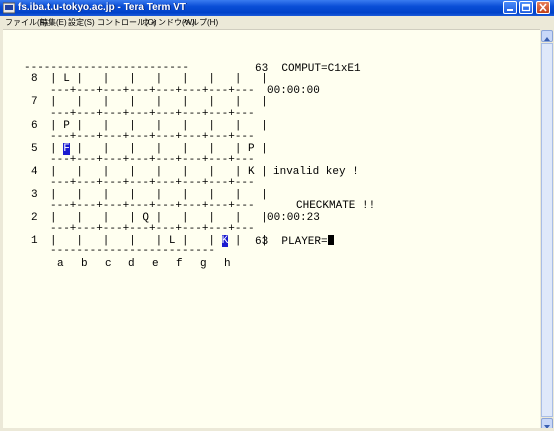 The height and width of the screenshot is (437, 554). I want to click on close-icon, so click(543, 7).